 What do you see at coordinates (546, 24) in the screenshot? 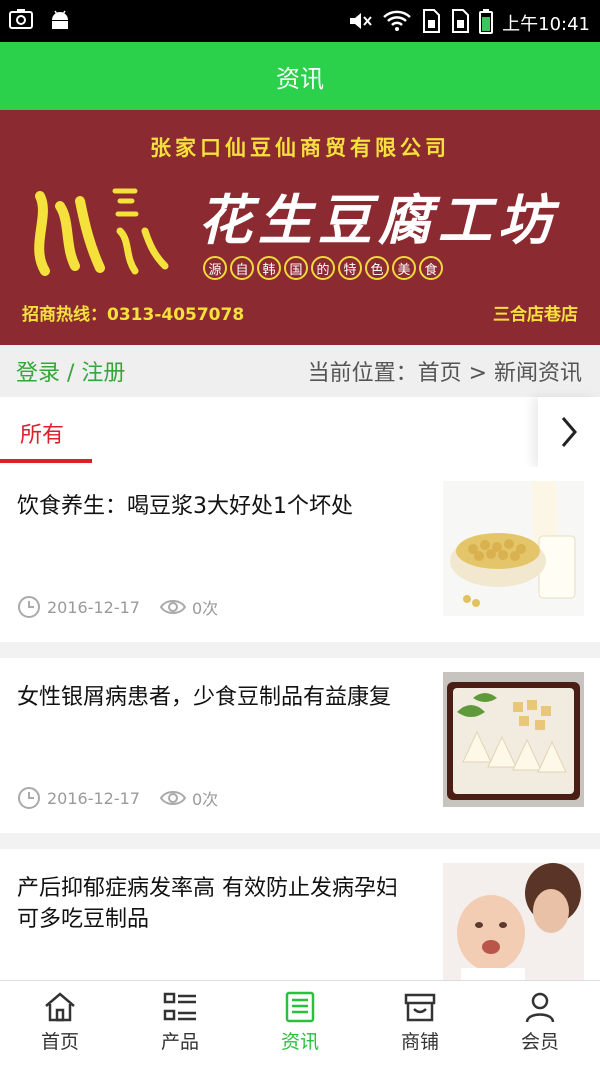
I see `status-time: 上午10:41` at bounding box center [546, 24].